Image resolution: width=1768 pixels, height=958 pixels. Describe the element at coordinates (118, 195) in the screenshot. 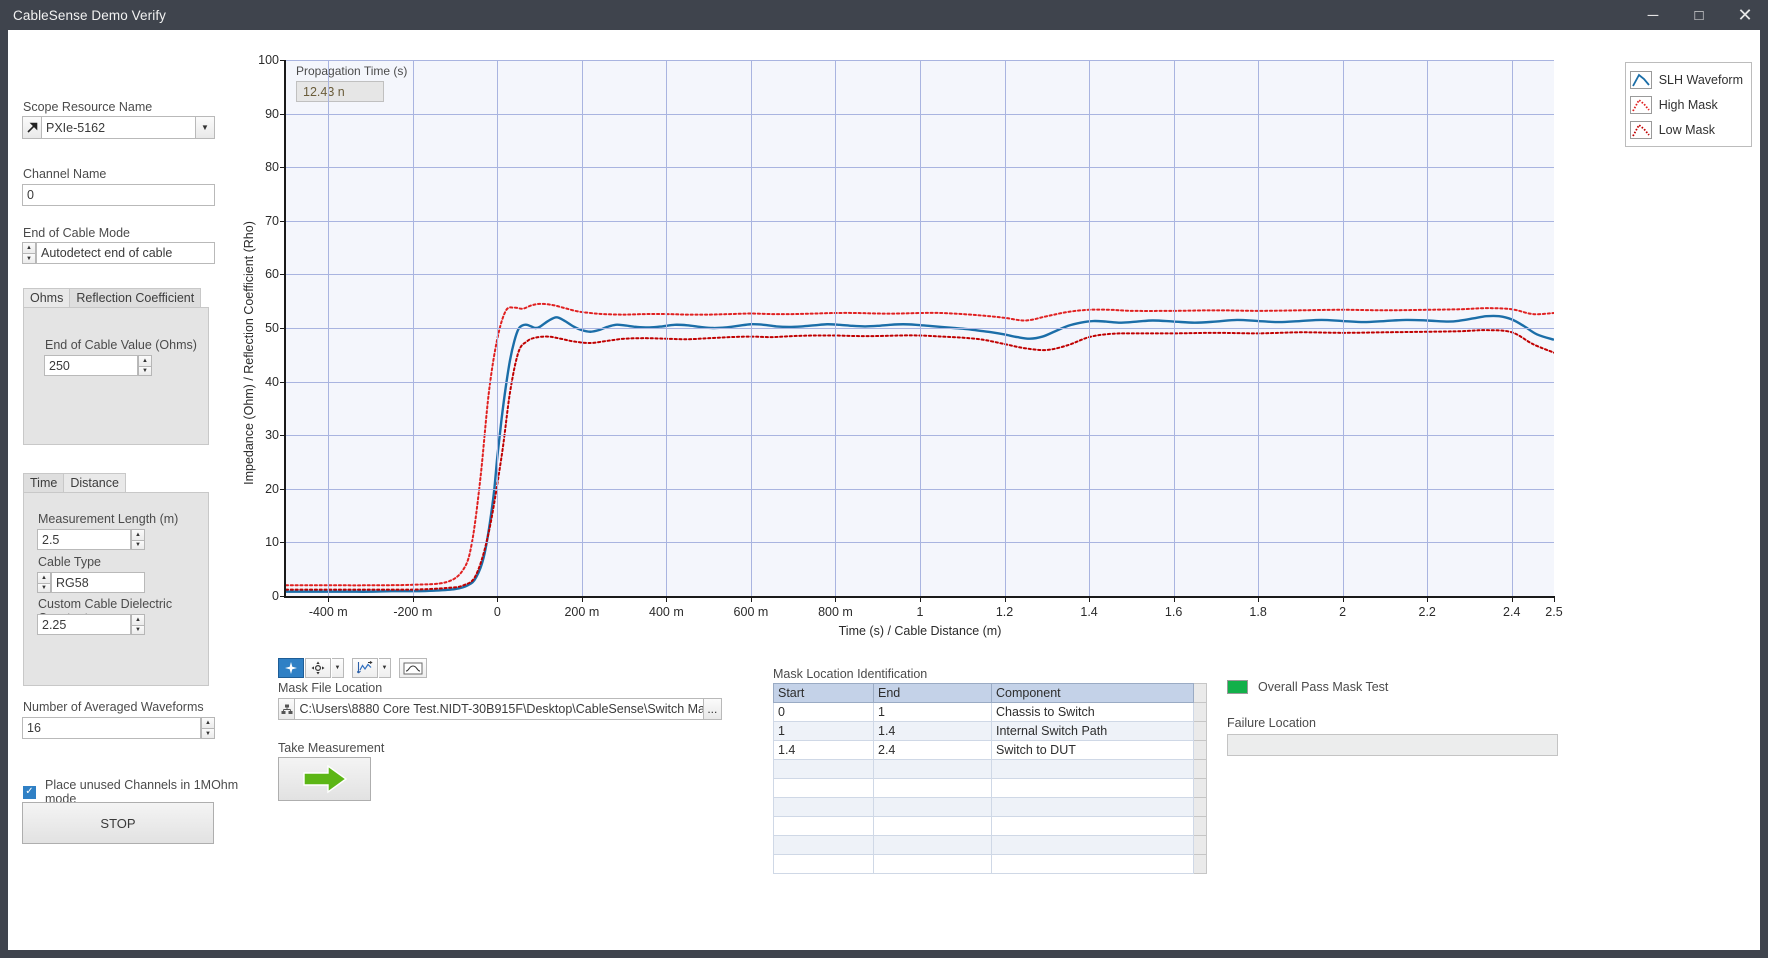

I see `channel-name-input: 0` at that location.